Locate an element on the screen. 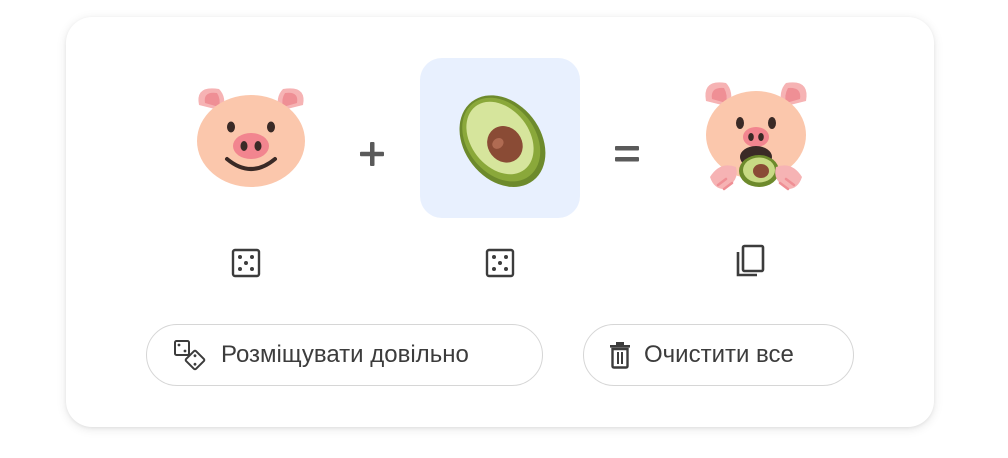  randomize-button: Розміщувати довільно is located at coordinates (344, 355).